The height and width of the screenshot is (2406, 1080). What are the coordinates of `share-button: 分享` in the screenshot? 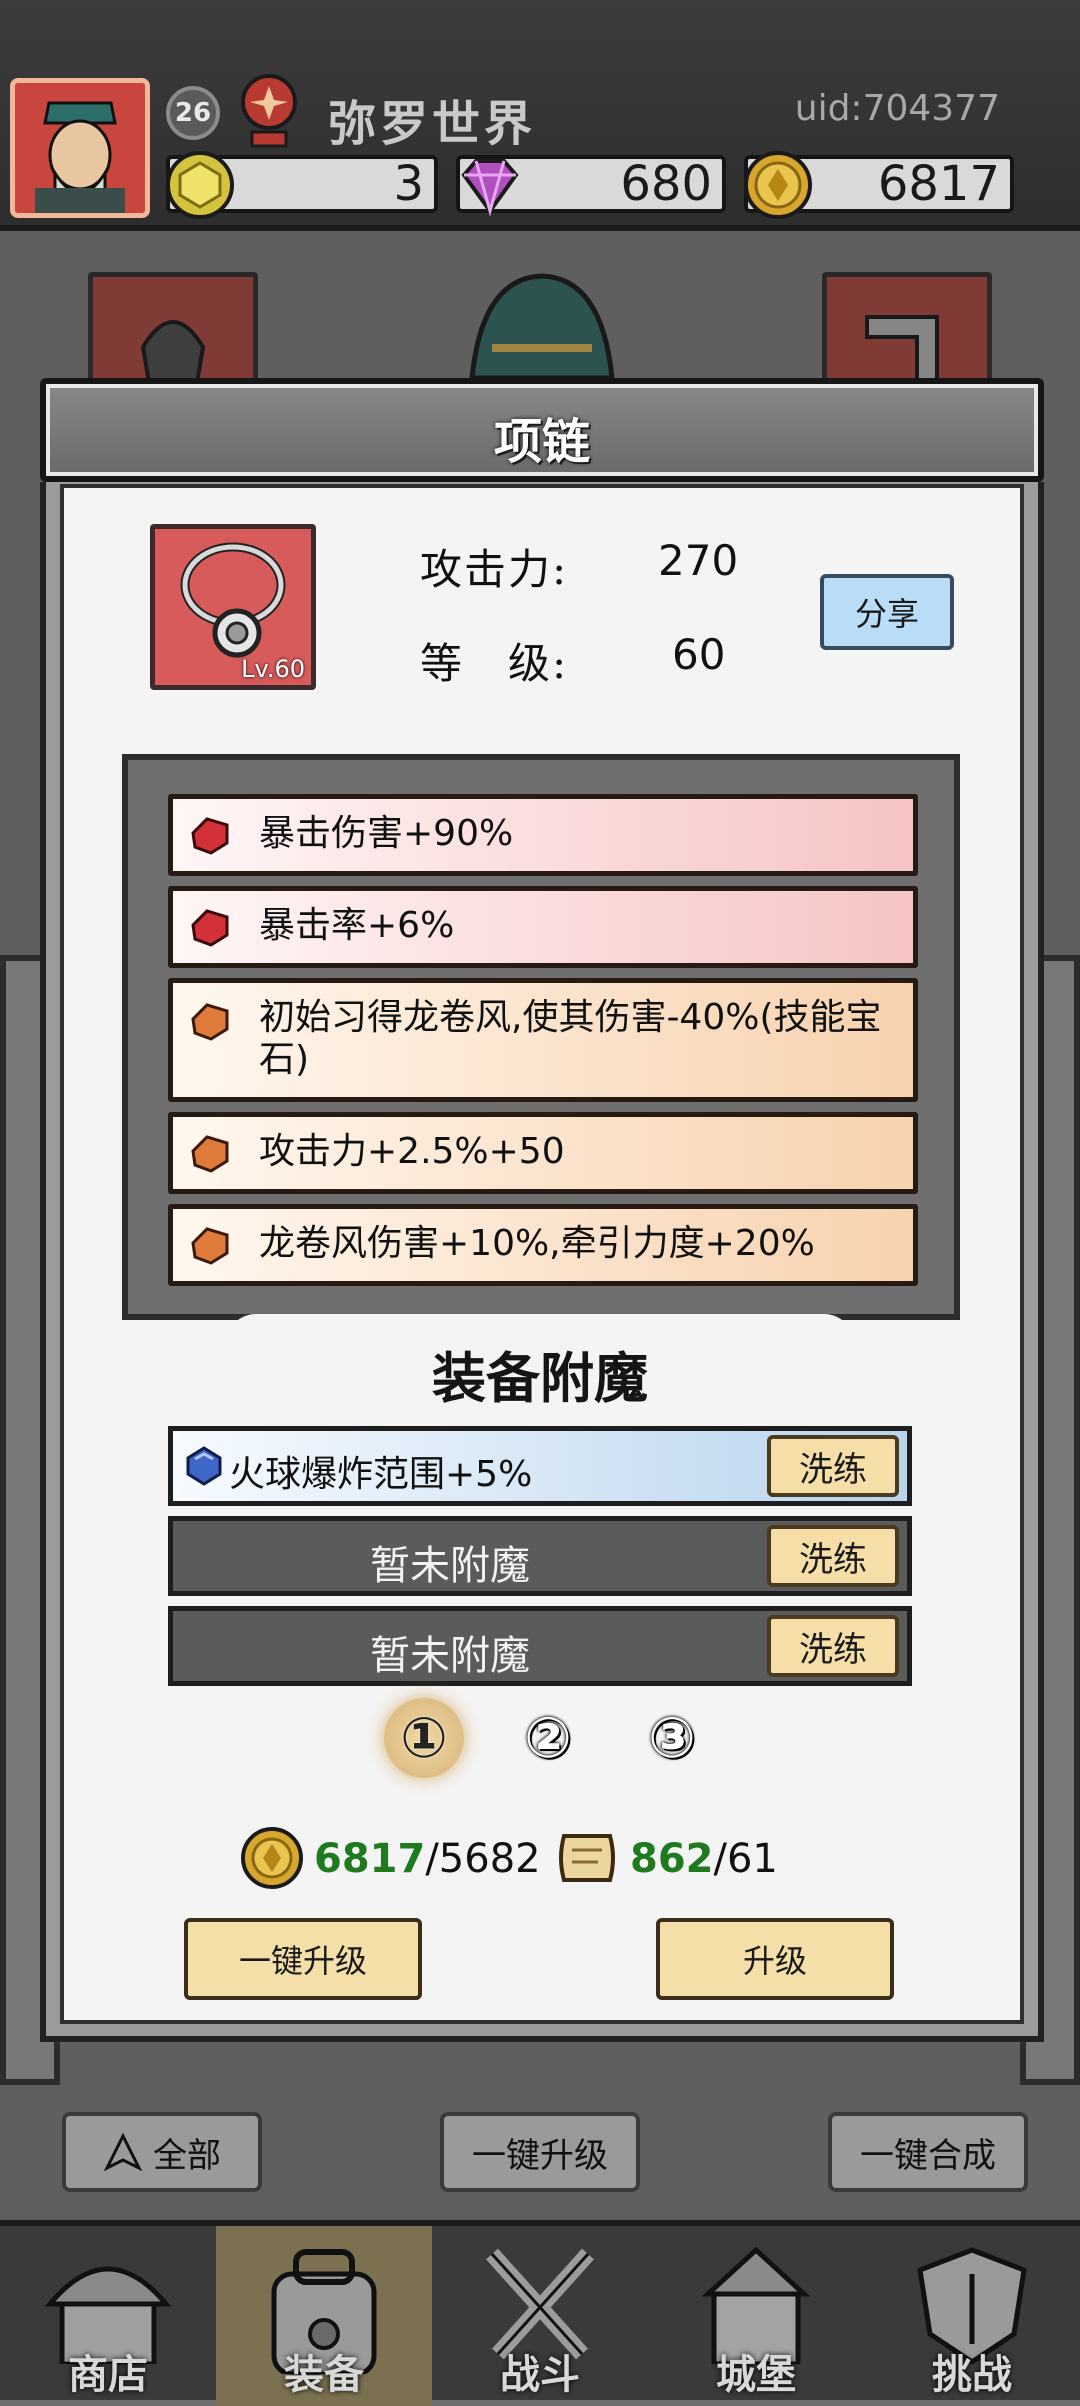 It's located at (887, 612).